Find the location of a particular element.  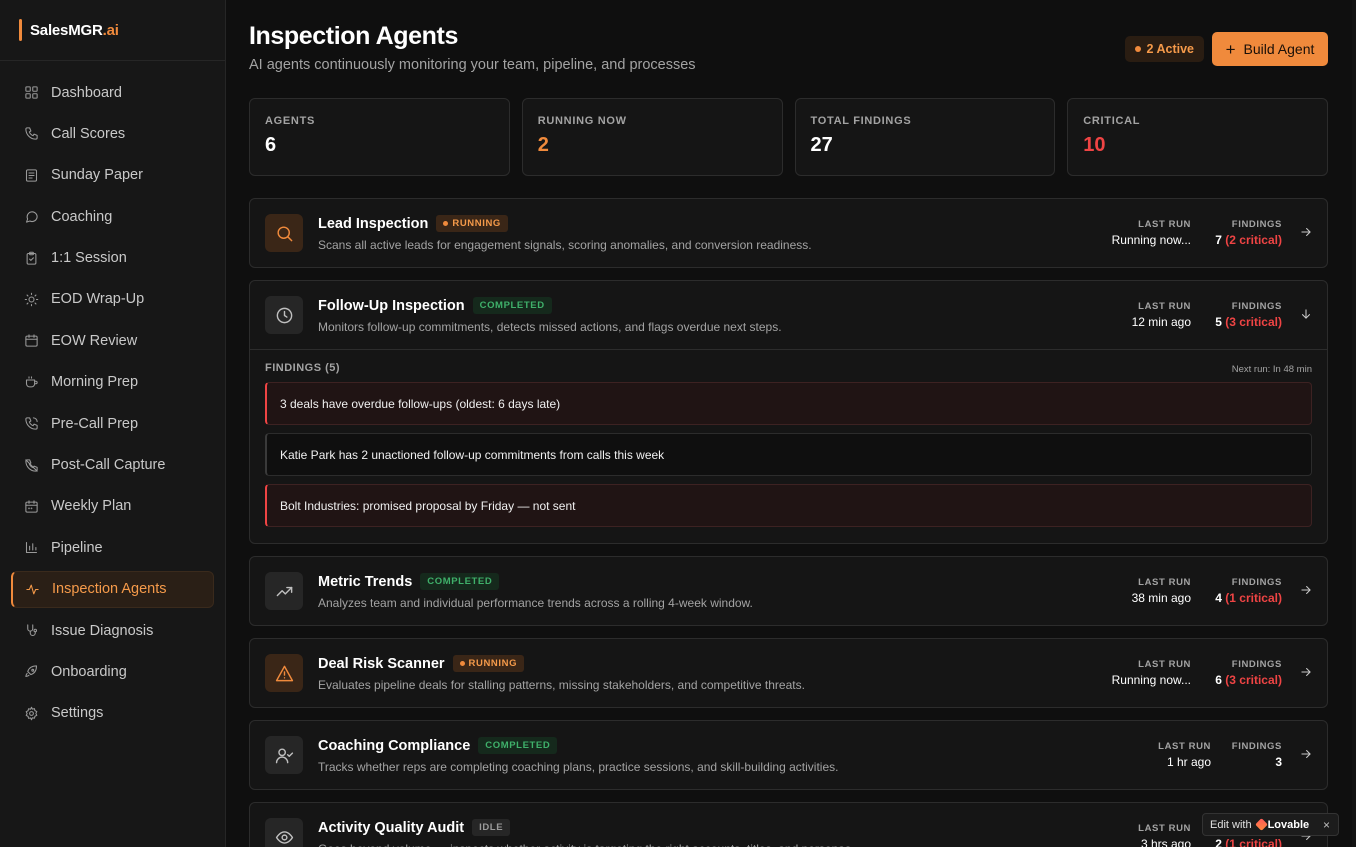

clipboard-icon is located at coordinates (31, 258).